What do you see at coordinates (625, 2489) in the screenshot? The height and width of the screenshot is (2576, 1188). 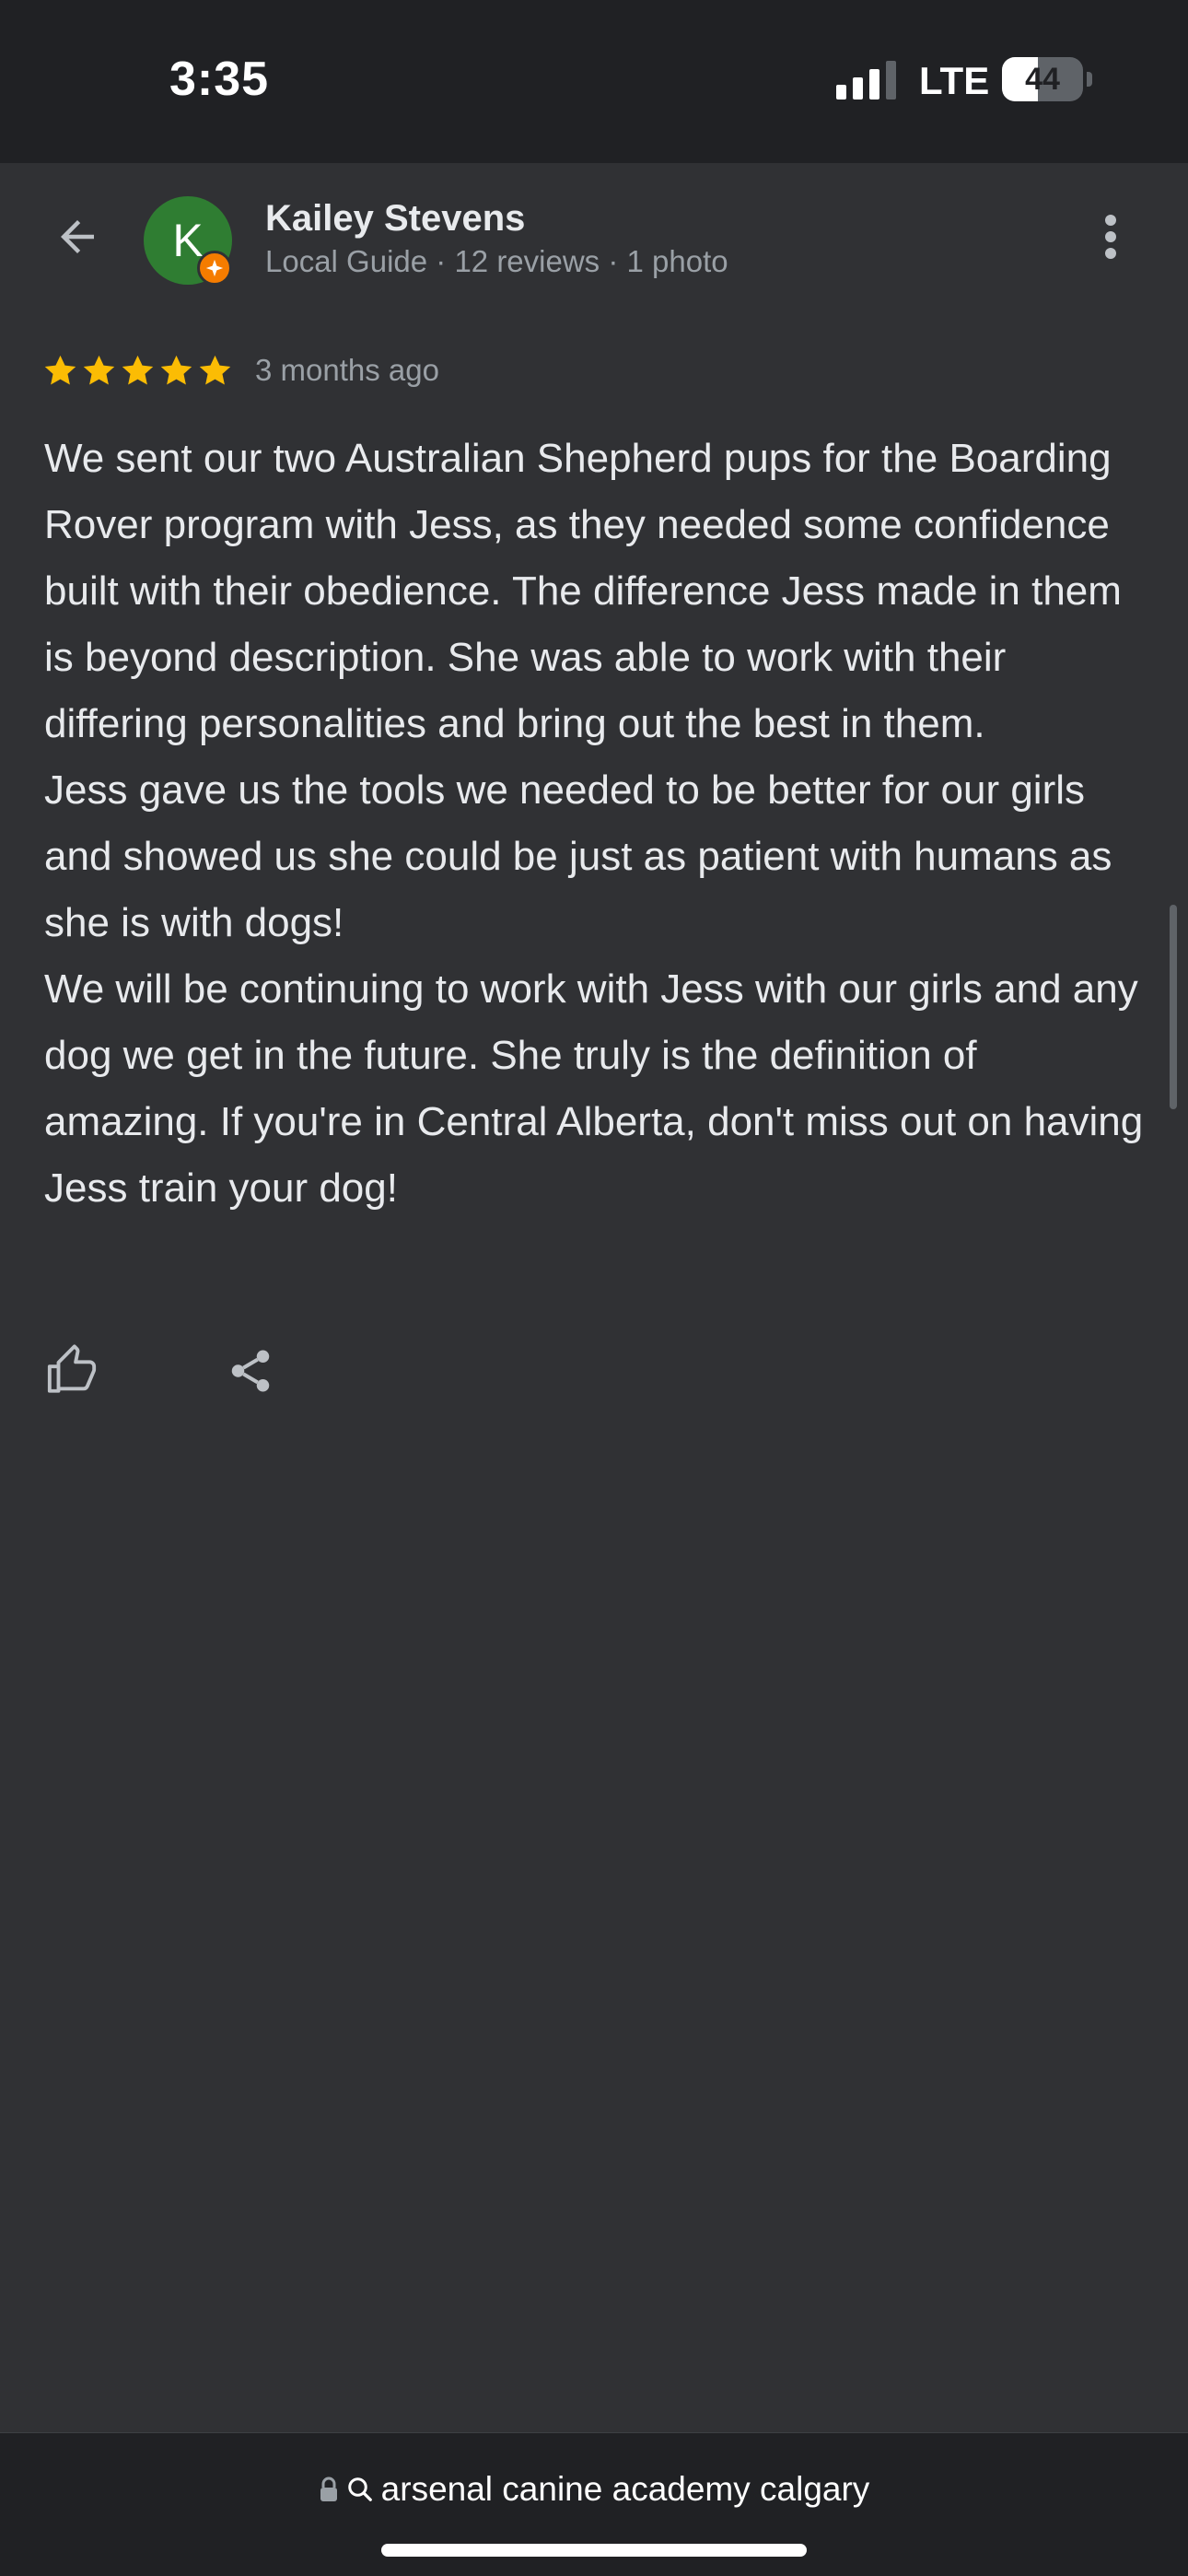 I see `url-text: arsenal canine academy calgary` at bounding box center [625, 2489].